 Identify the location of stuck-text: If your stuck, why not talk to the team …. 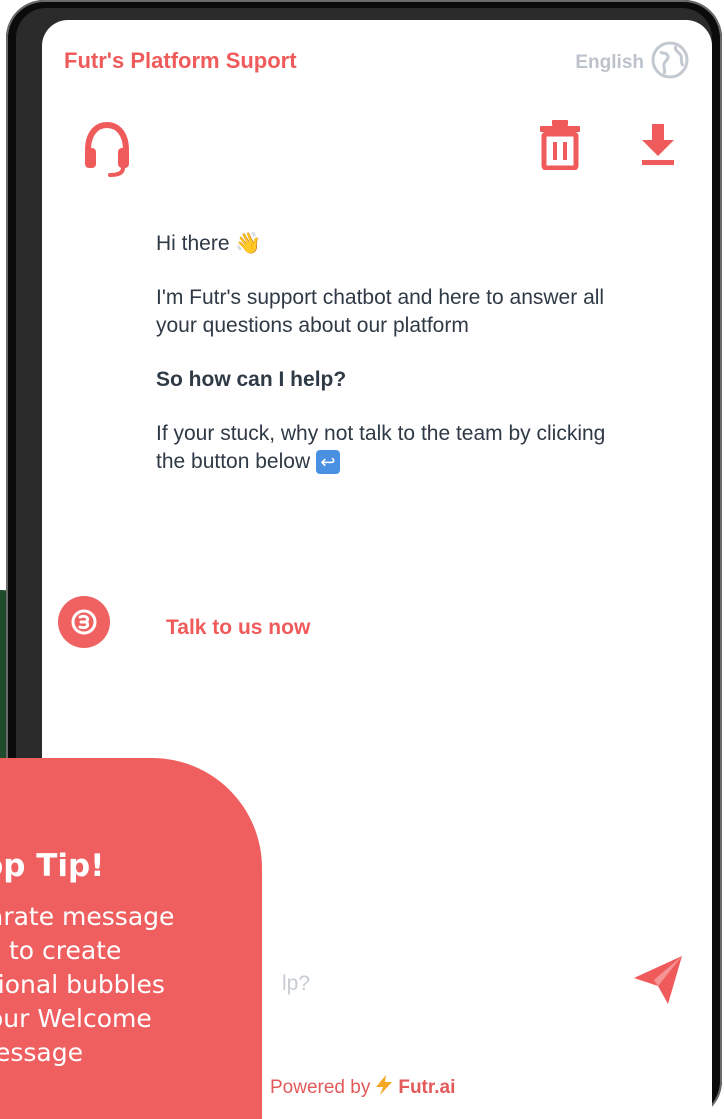
(381, 448).